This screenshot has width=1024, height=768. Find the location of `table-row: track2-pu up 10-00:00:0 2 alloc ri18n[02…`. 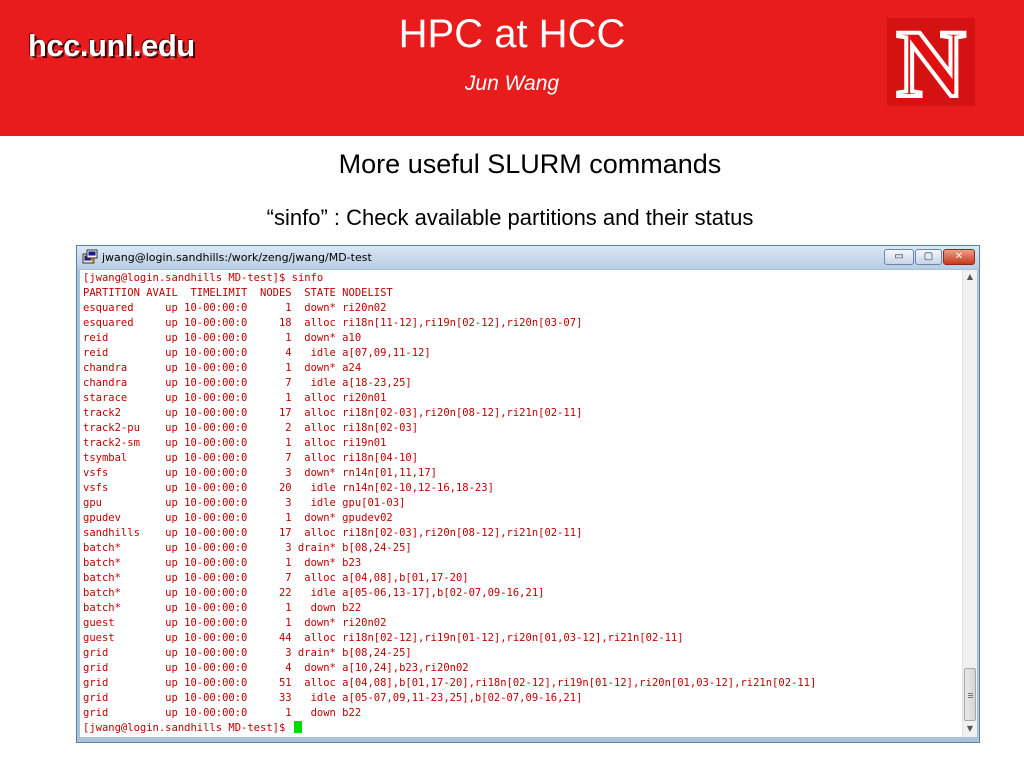

table-row: track2-pu up 10-00:00:0 2 alloc ri18n[02… is located at coordinates (251, 428).